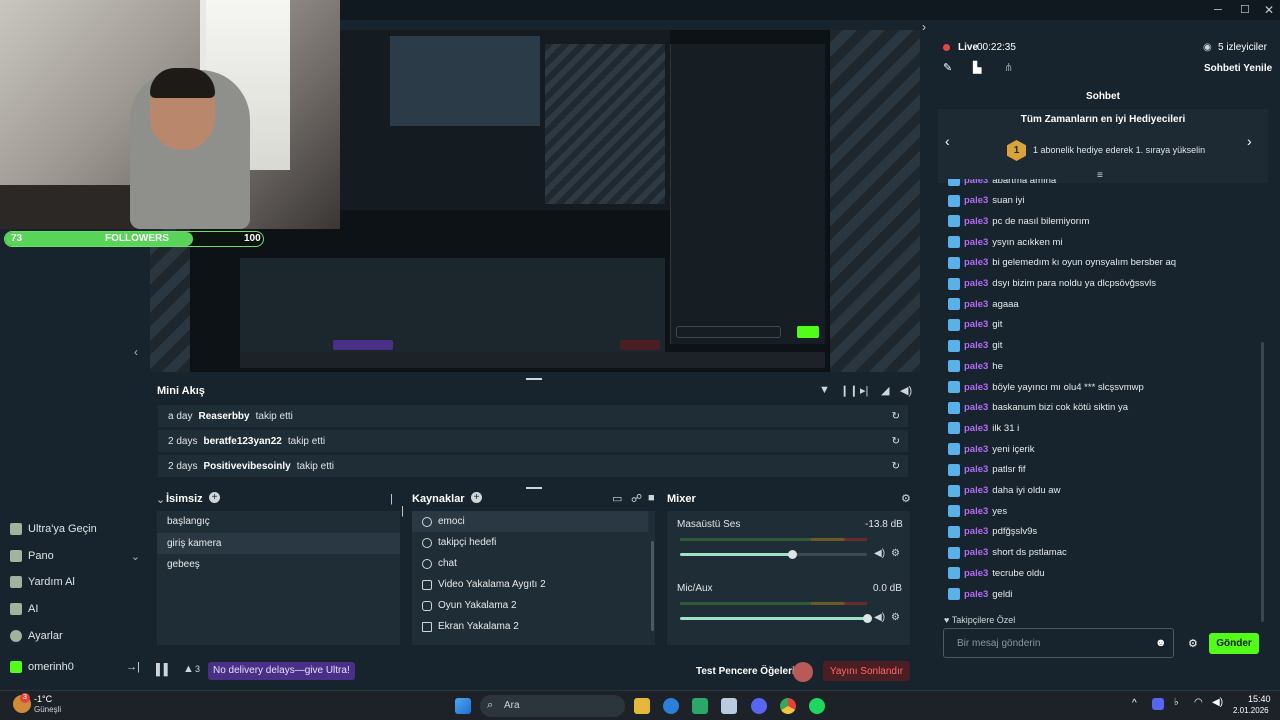  What do you see at coordinates (1249, 141) in the screenshot?
I see `chevron-right-icon: ›` at bounding box center [1249, 141].